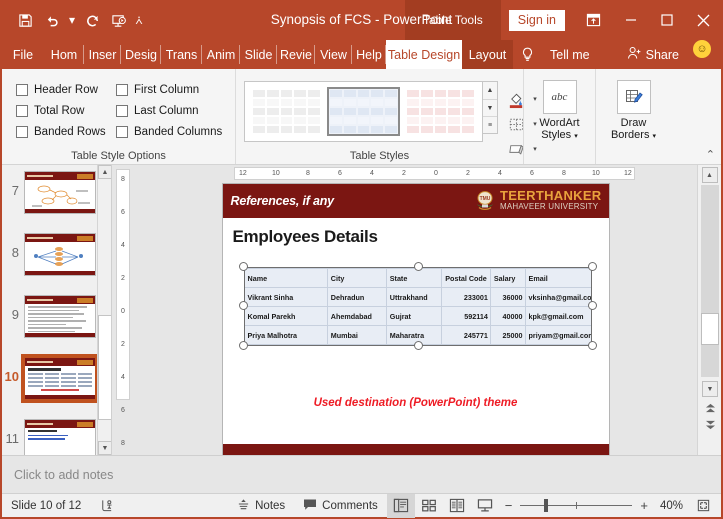 This screenshot has width=723, height=519. I want to click on tab-insert: Inser, so click(102, 54).